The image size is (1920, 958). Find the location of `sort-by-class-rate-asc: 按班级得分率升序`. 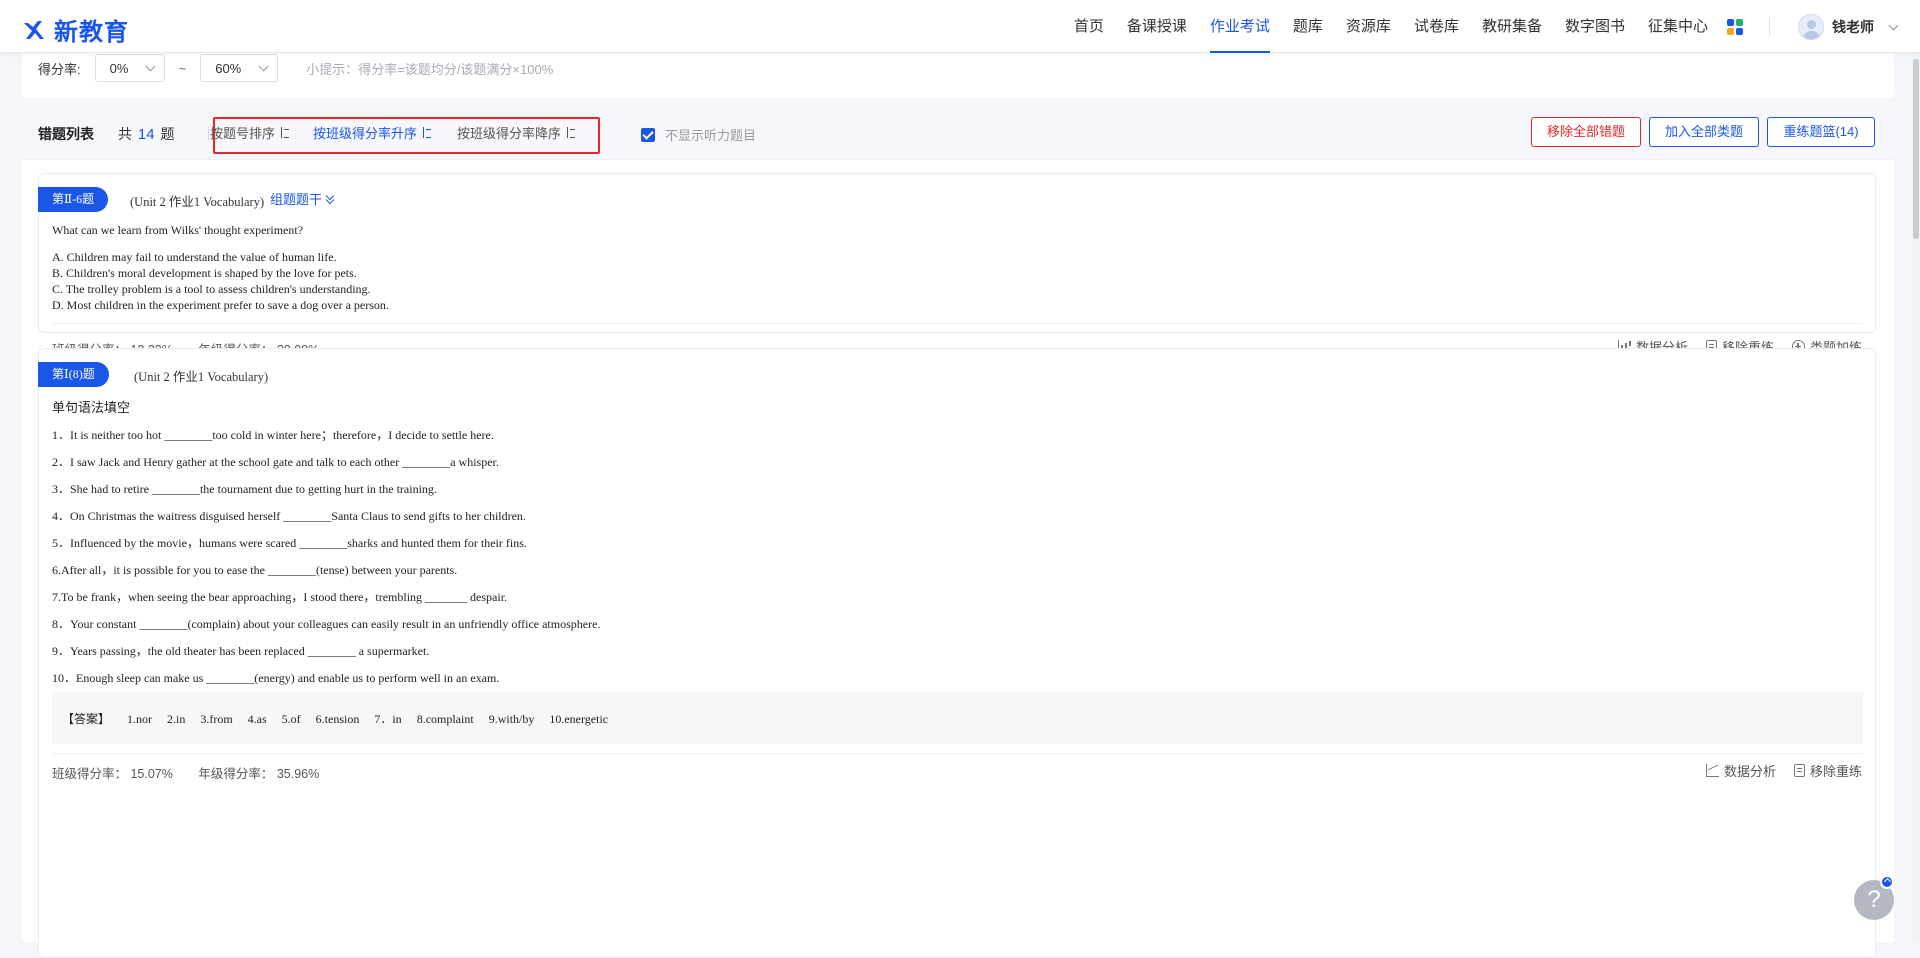

sort-by-class-rate-asc: 按班级得分率升序 is located at coordinates (372, 132).